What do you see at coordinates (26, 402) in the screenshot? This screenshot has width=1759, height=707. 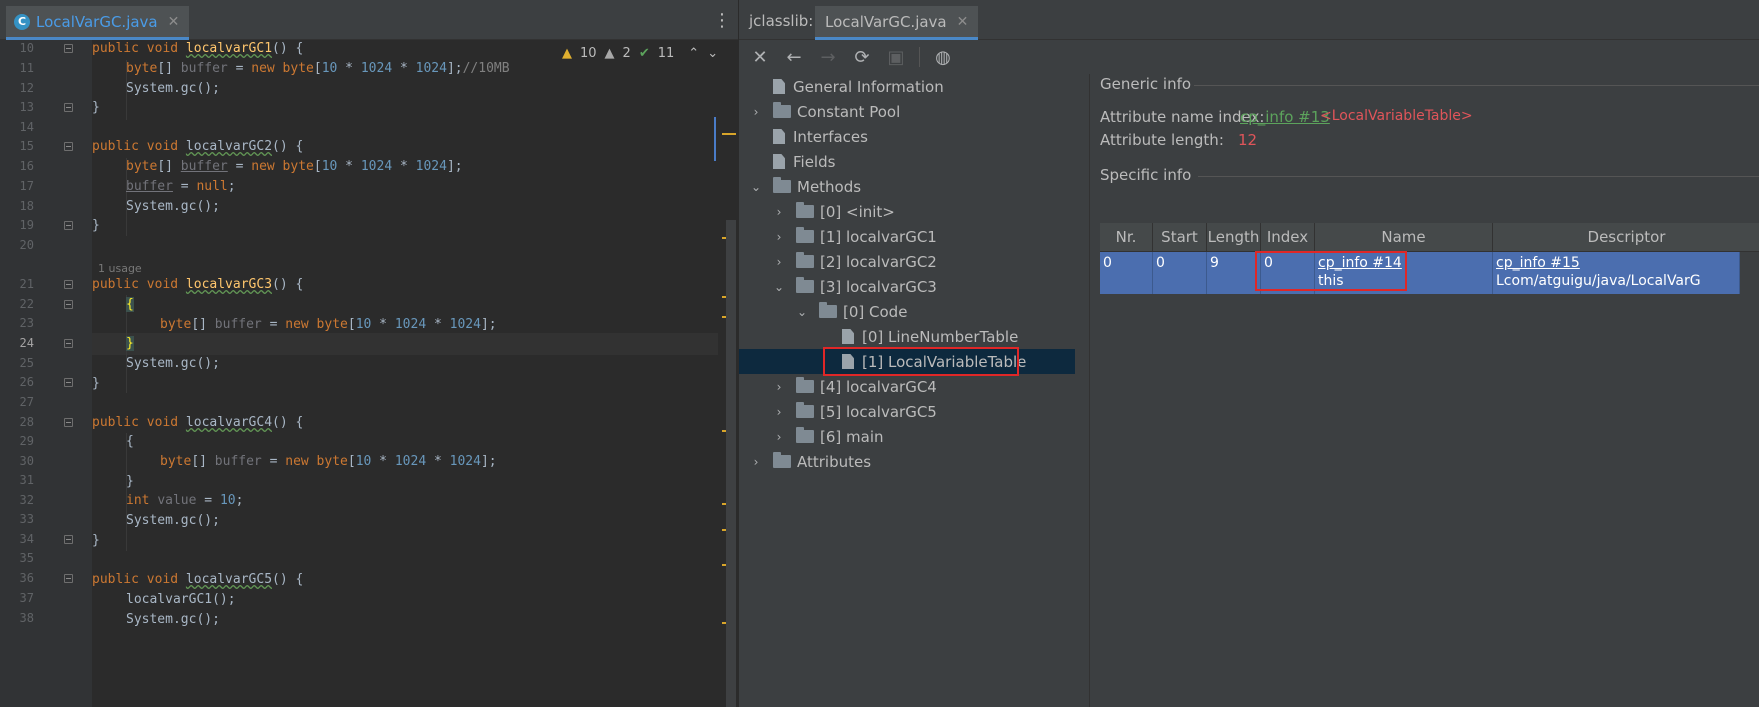 I see `line-number: 27` at bounding box center [26, 402].